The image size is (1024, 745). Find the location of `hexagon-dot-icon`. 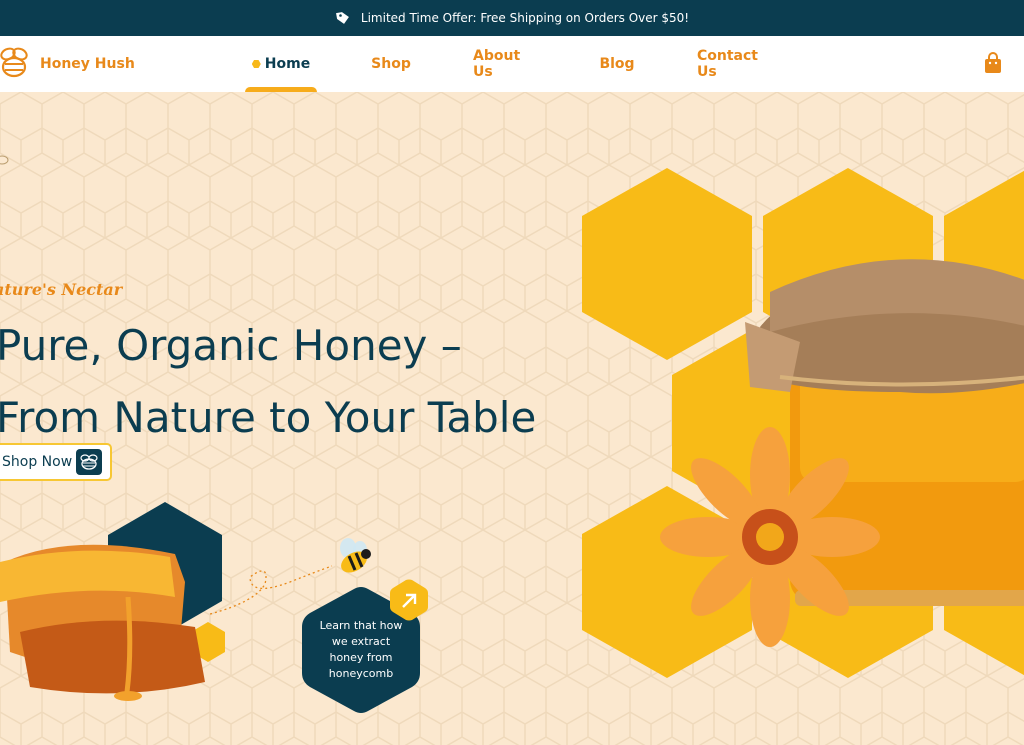

hexagon-dot-icon is located at coordinates (256, 64).